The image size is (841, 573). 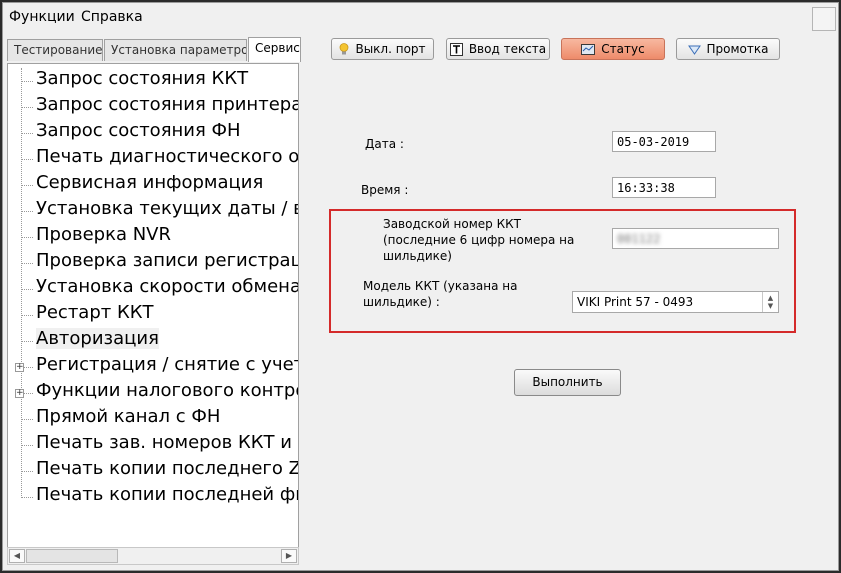 I want to click on serial-label-line3: шильдике), so click(x=417, y=256).